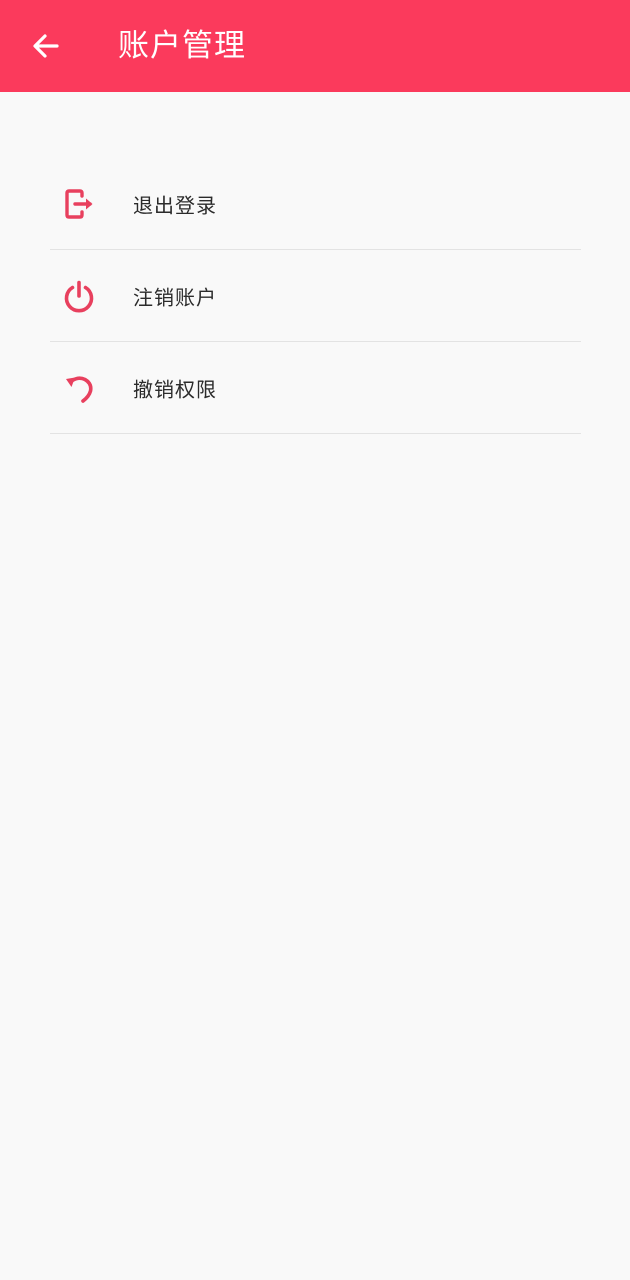 Image resolution: width=630 pixels, height=1280 pixels. I want to click on page-title: 账户管理, so click(182, 46).